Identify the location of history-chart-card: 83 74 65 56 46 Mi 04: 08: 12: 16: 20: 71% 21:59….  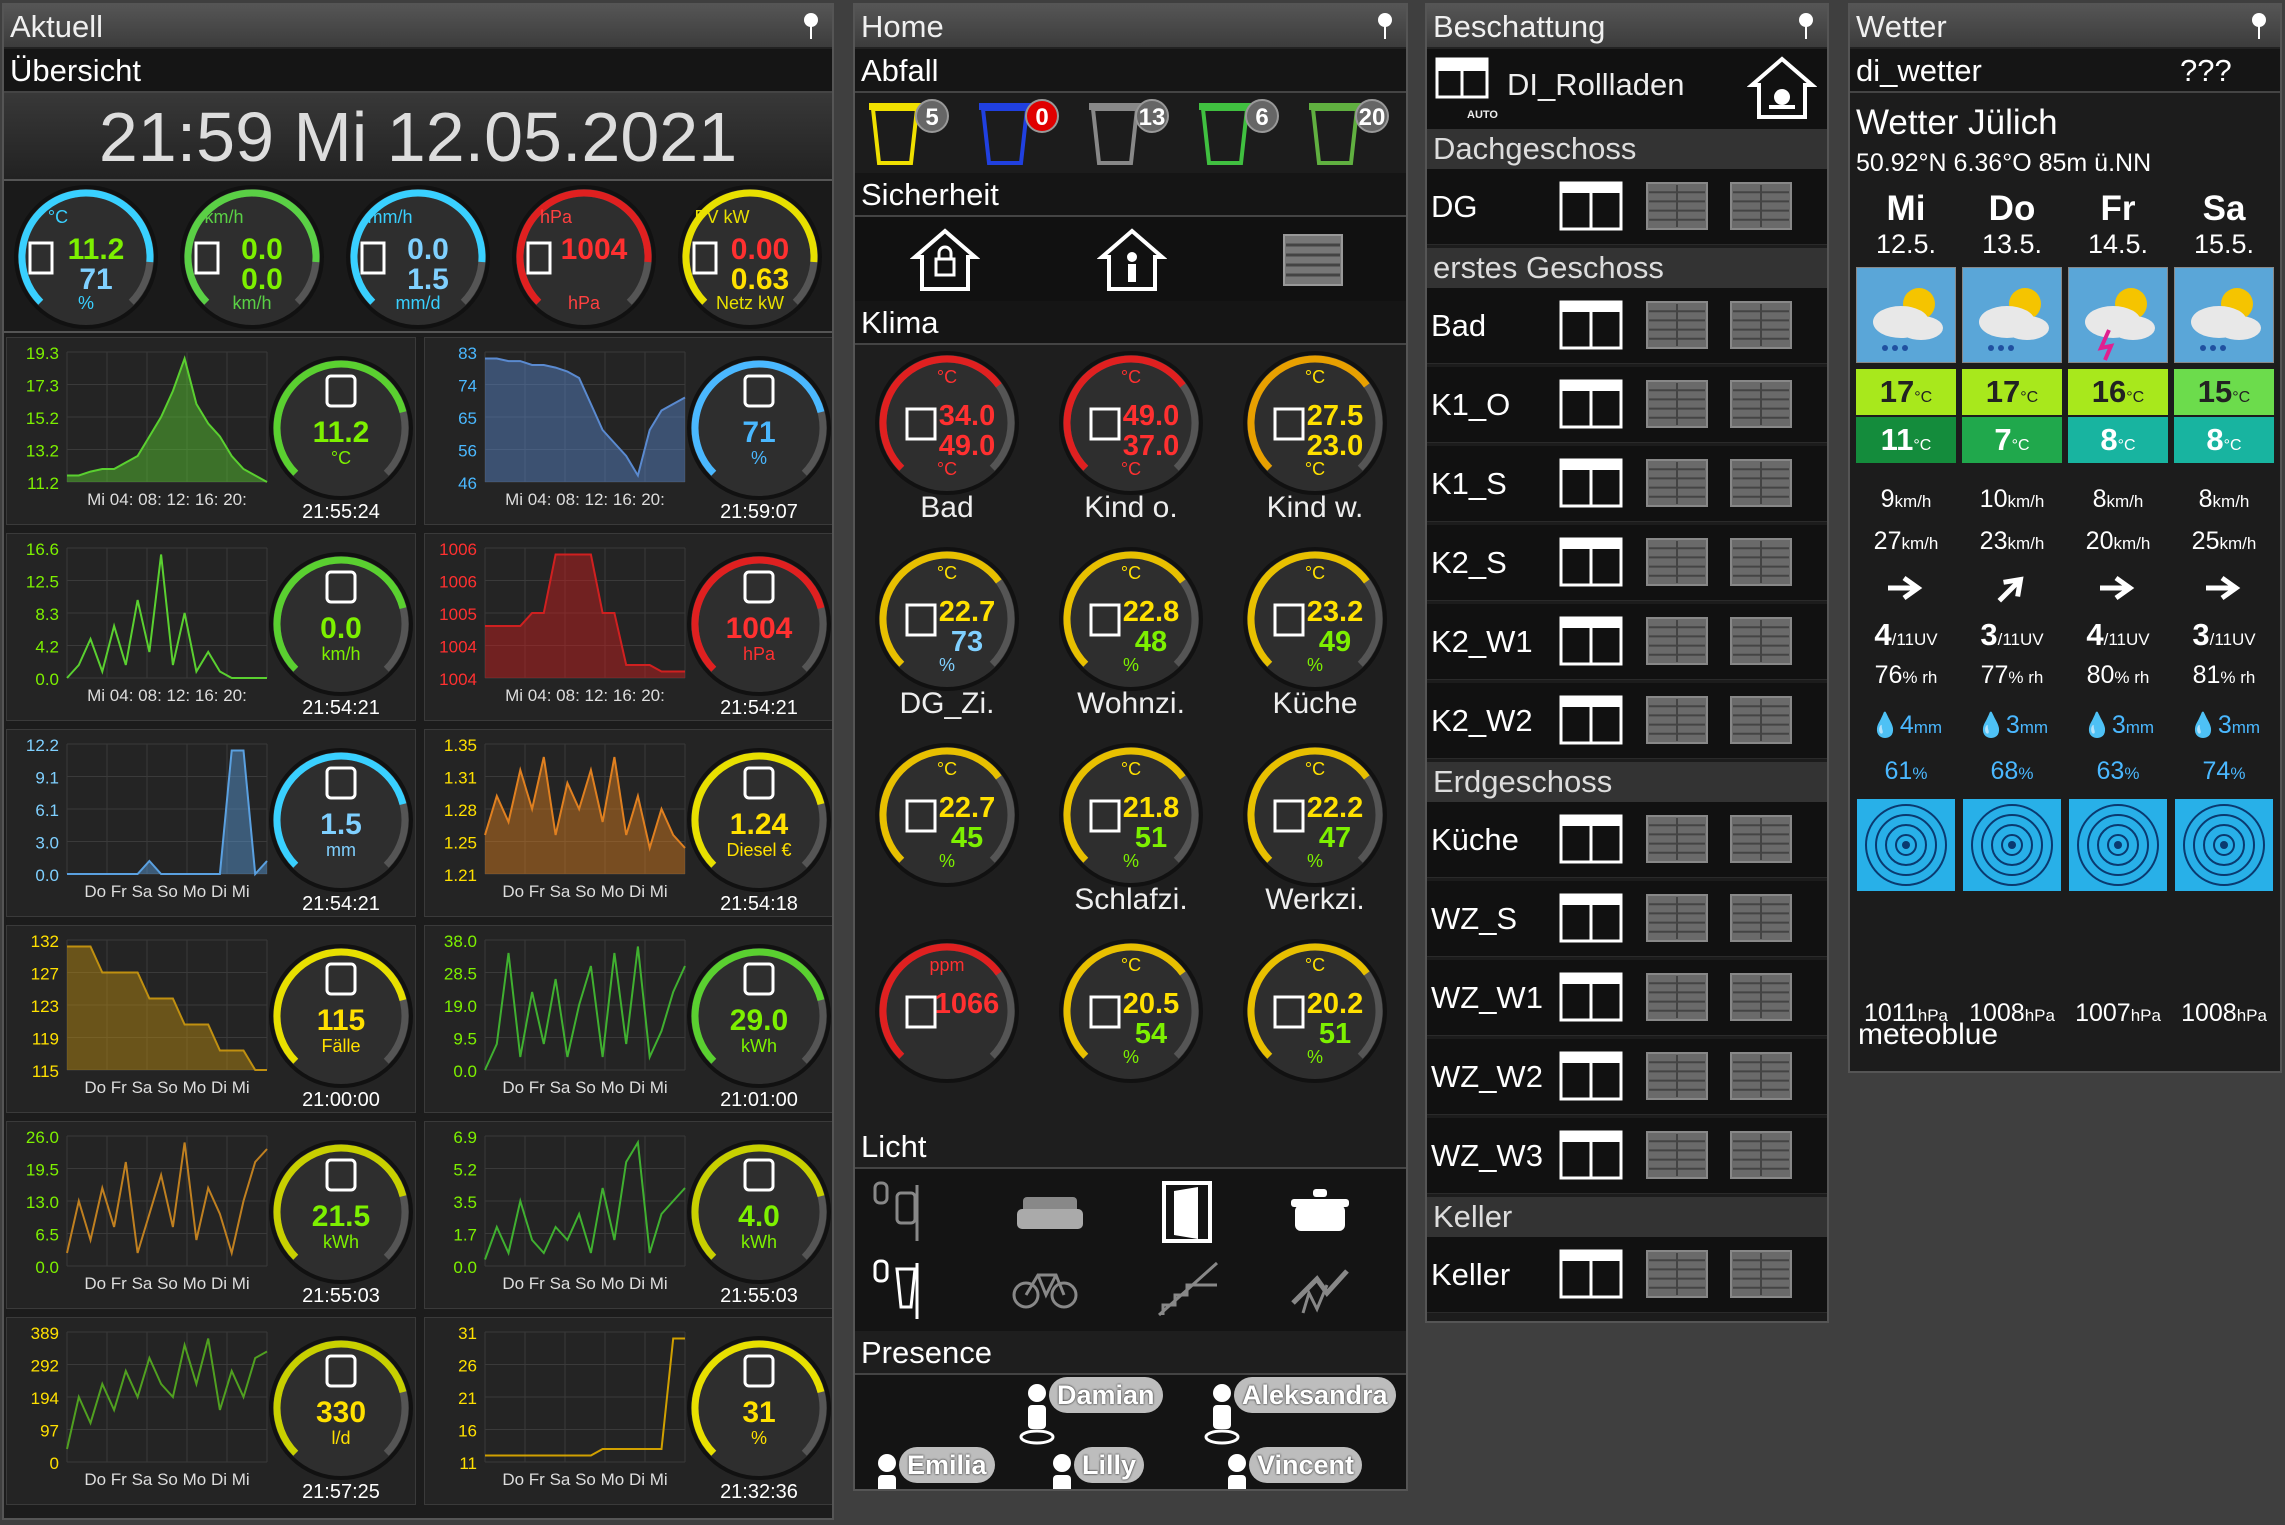
(628, 431).